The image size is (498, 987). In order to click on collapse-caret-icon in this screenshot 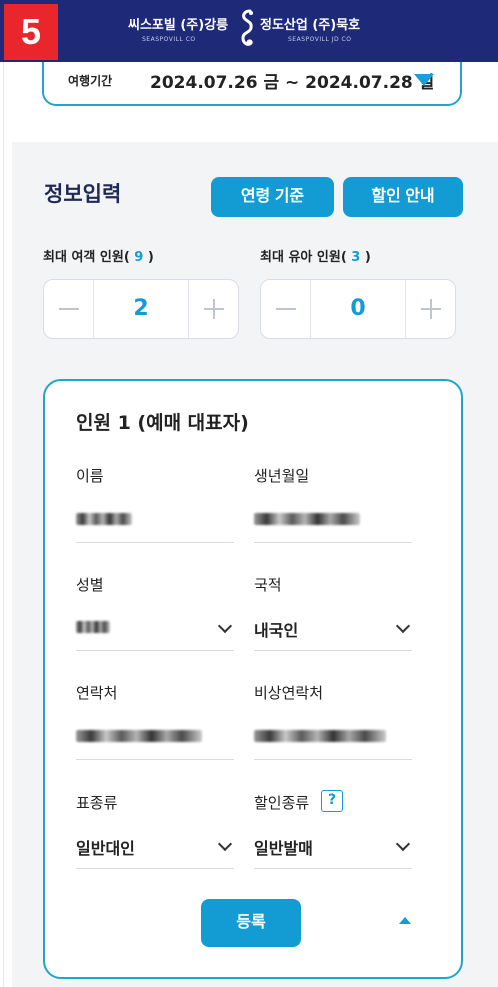, I will do `click(405, 920)`.